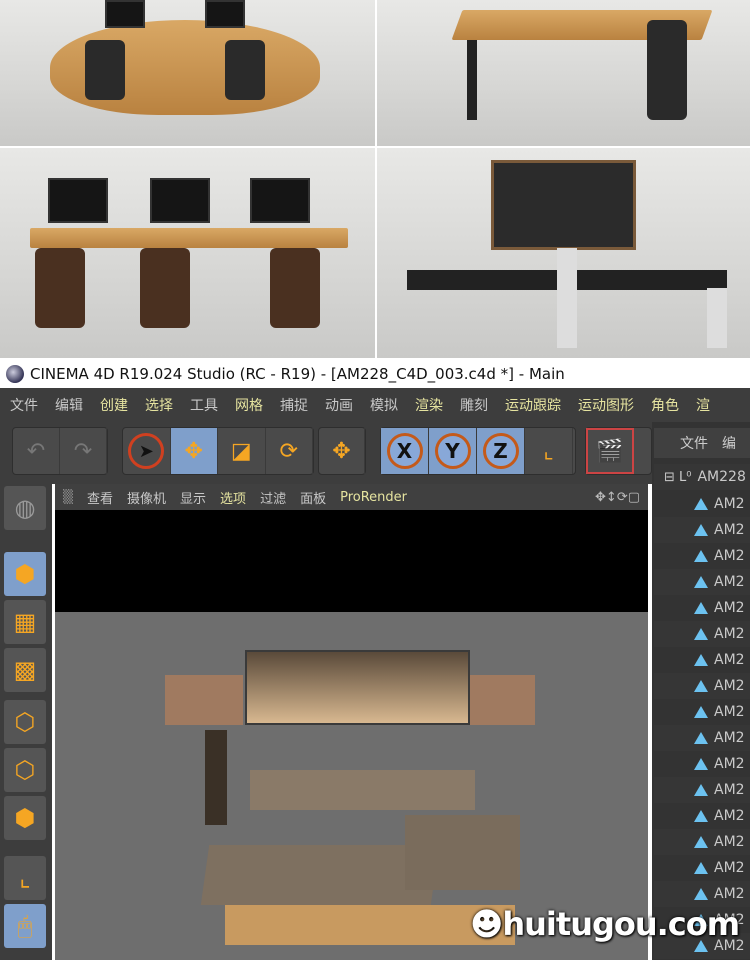 The image size is (750, 960). I want to click on viewport-menu-options: 选项, so click(233, 497).